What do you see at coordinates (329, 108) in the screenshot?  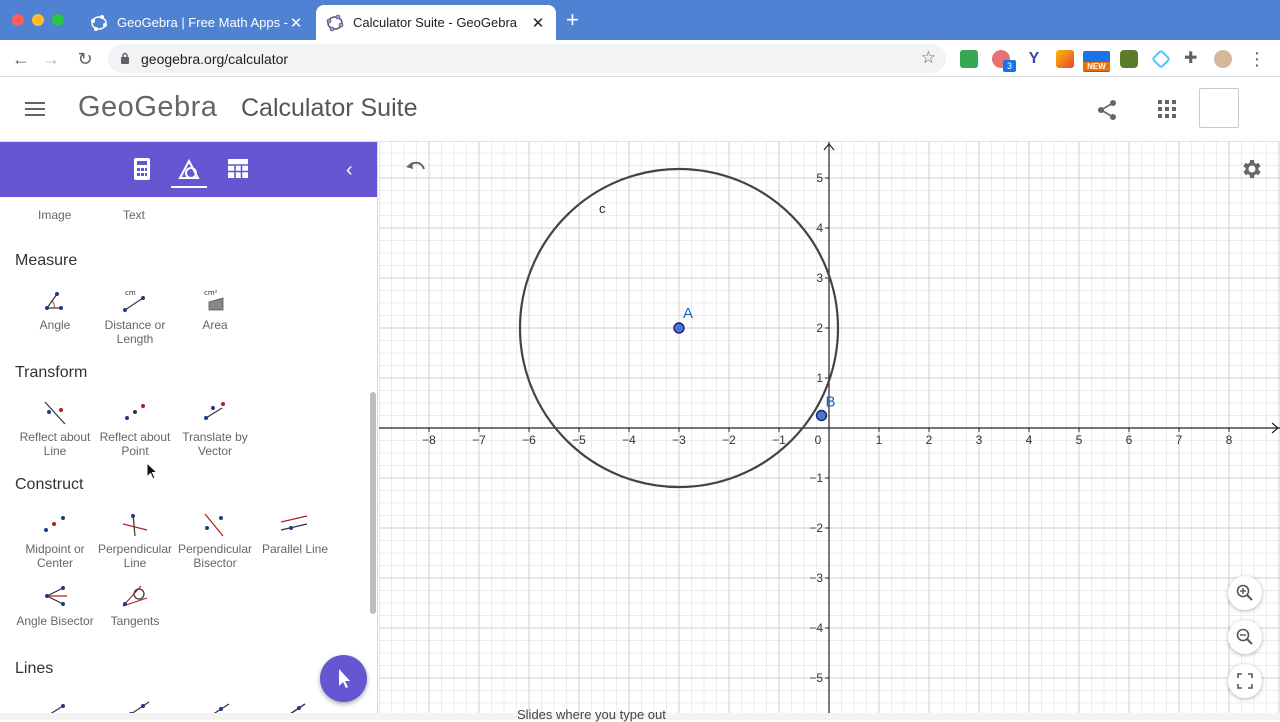 I see `app-title: Calculator Suite` at bounding box center [329, 108].